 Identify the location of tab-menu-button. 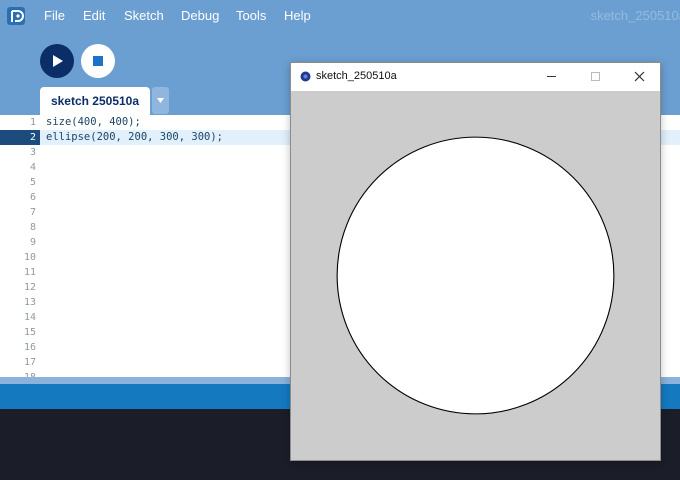
(160, 100).